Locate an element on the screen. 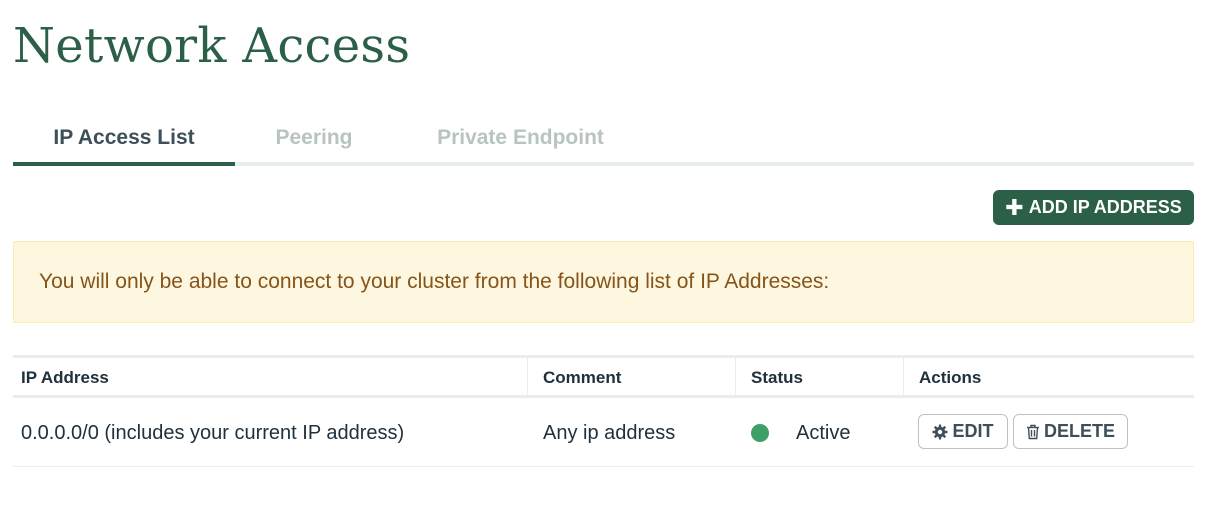 This screenshot has width=1220, height=530. delete-button: DELETE is located at coordinates (1070, 431).